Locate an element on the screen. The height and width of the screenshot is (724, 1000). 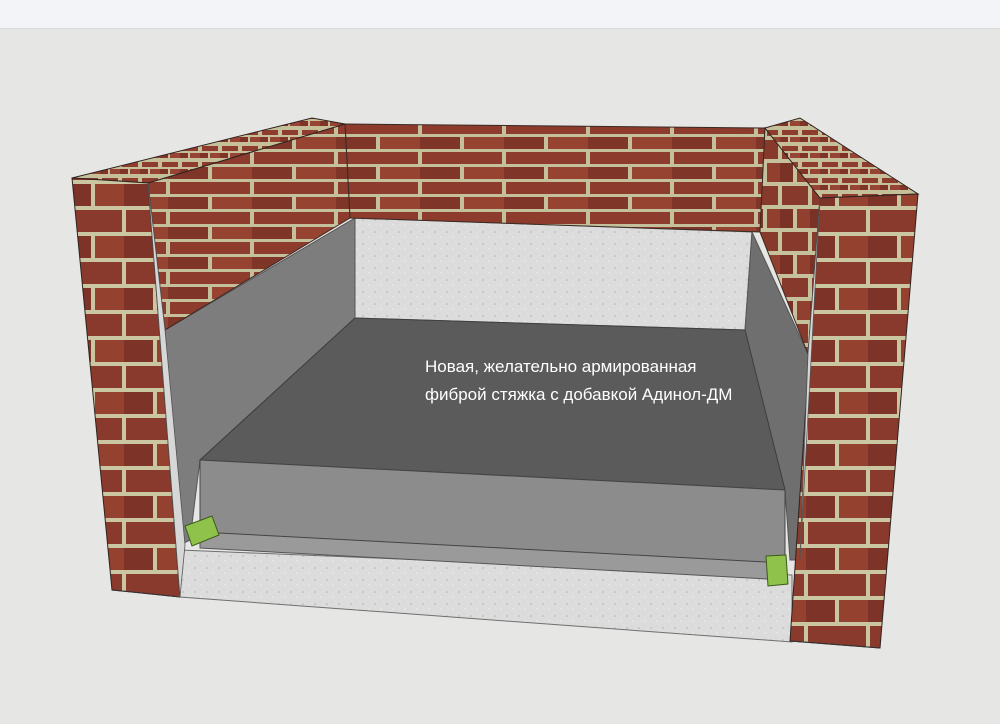
annotation-line-1: Новая, желательно армированная is located at coordinates (561, 366).